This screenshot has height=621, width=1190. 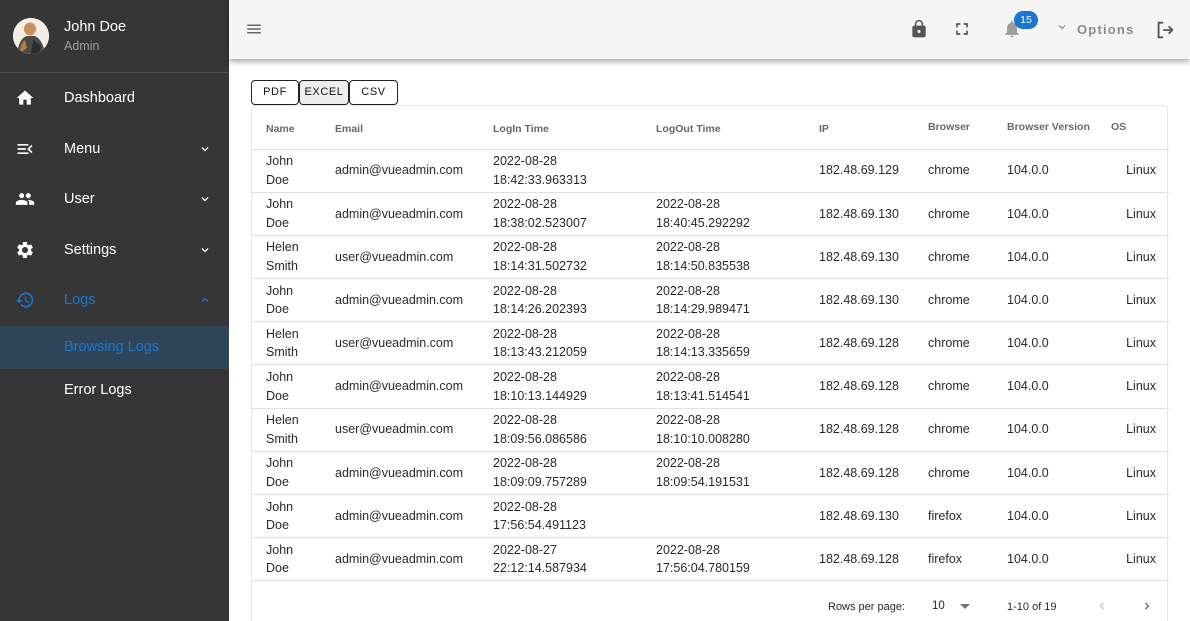 I want to click on logout-icon, so click(x=1164, y=29).